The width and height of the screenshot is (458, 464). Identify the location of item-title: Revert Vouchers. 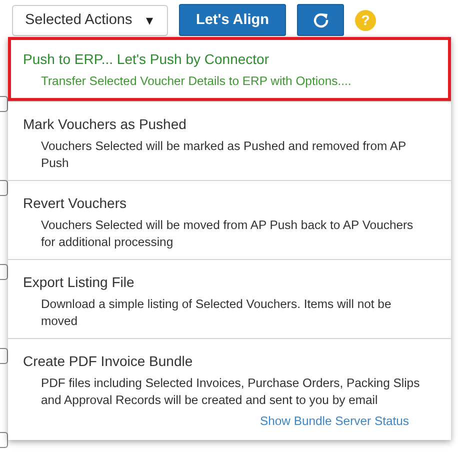
(75, 203).